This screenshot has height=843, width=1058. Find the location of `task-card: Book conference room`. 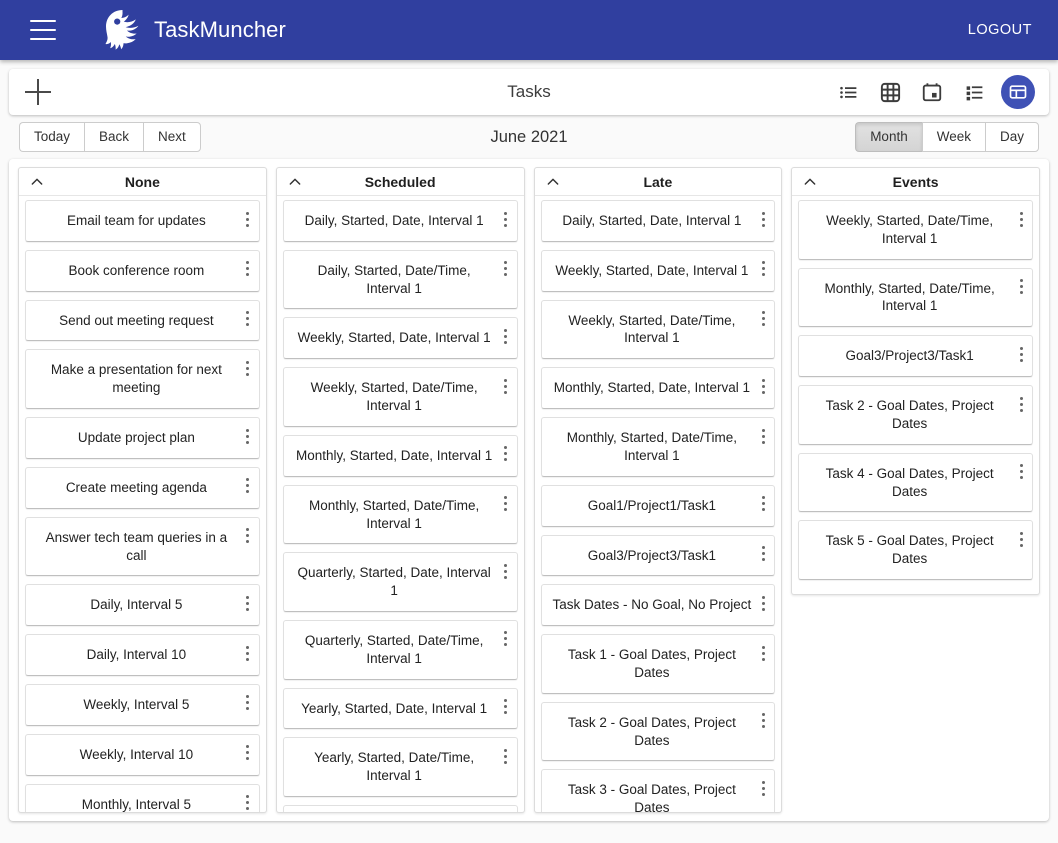

task-card: Book conference room is located at coordinates (142, 270).